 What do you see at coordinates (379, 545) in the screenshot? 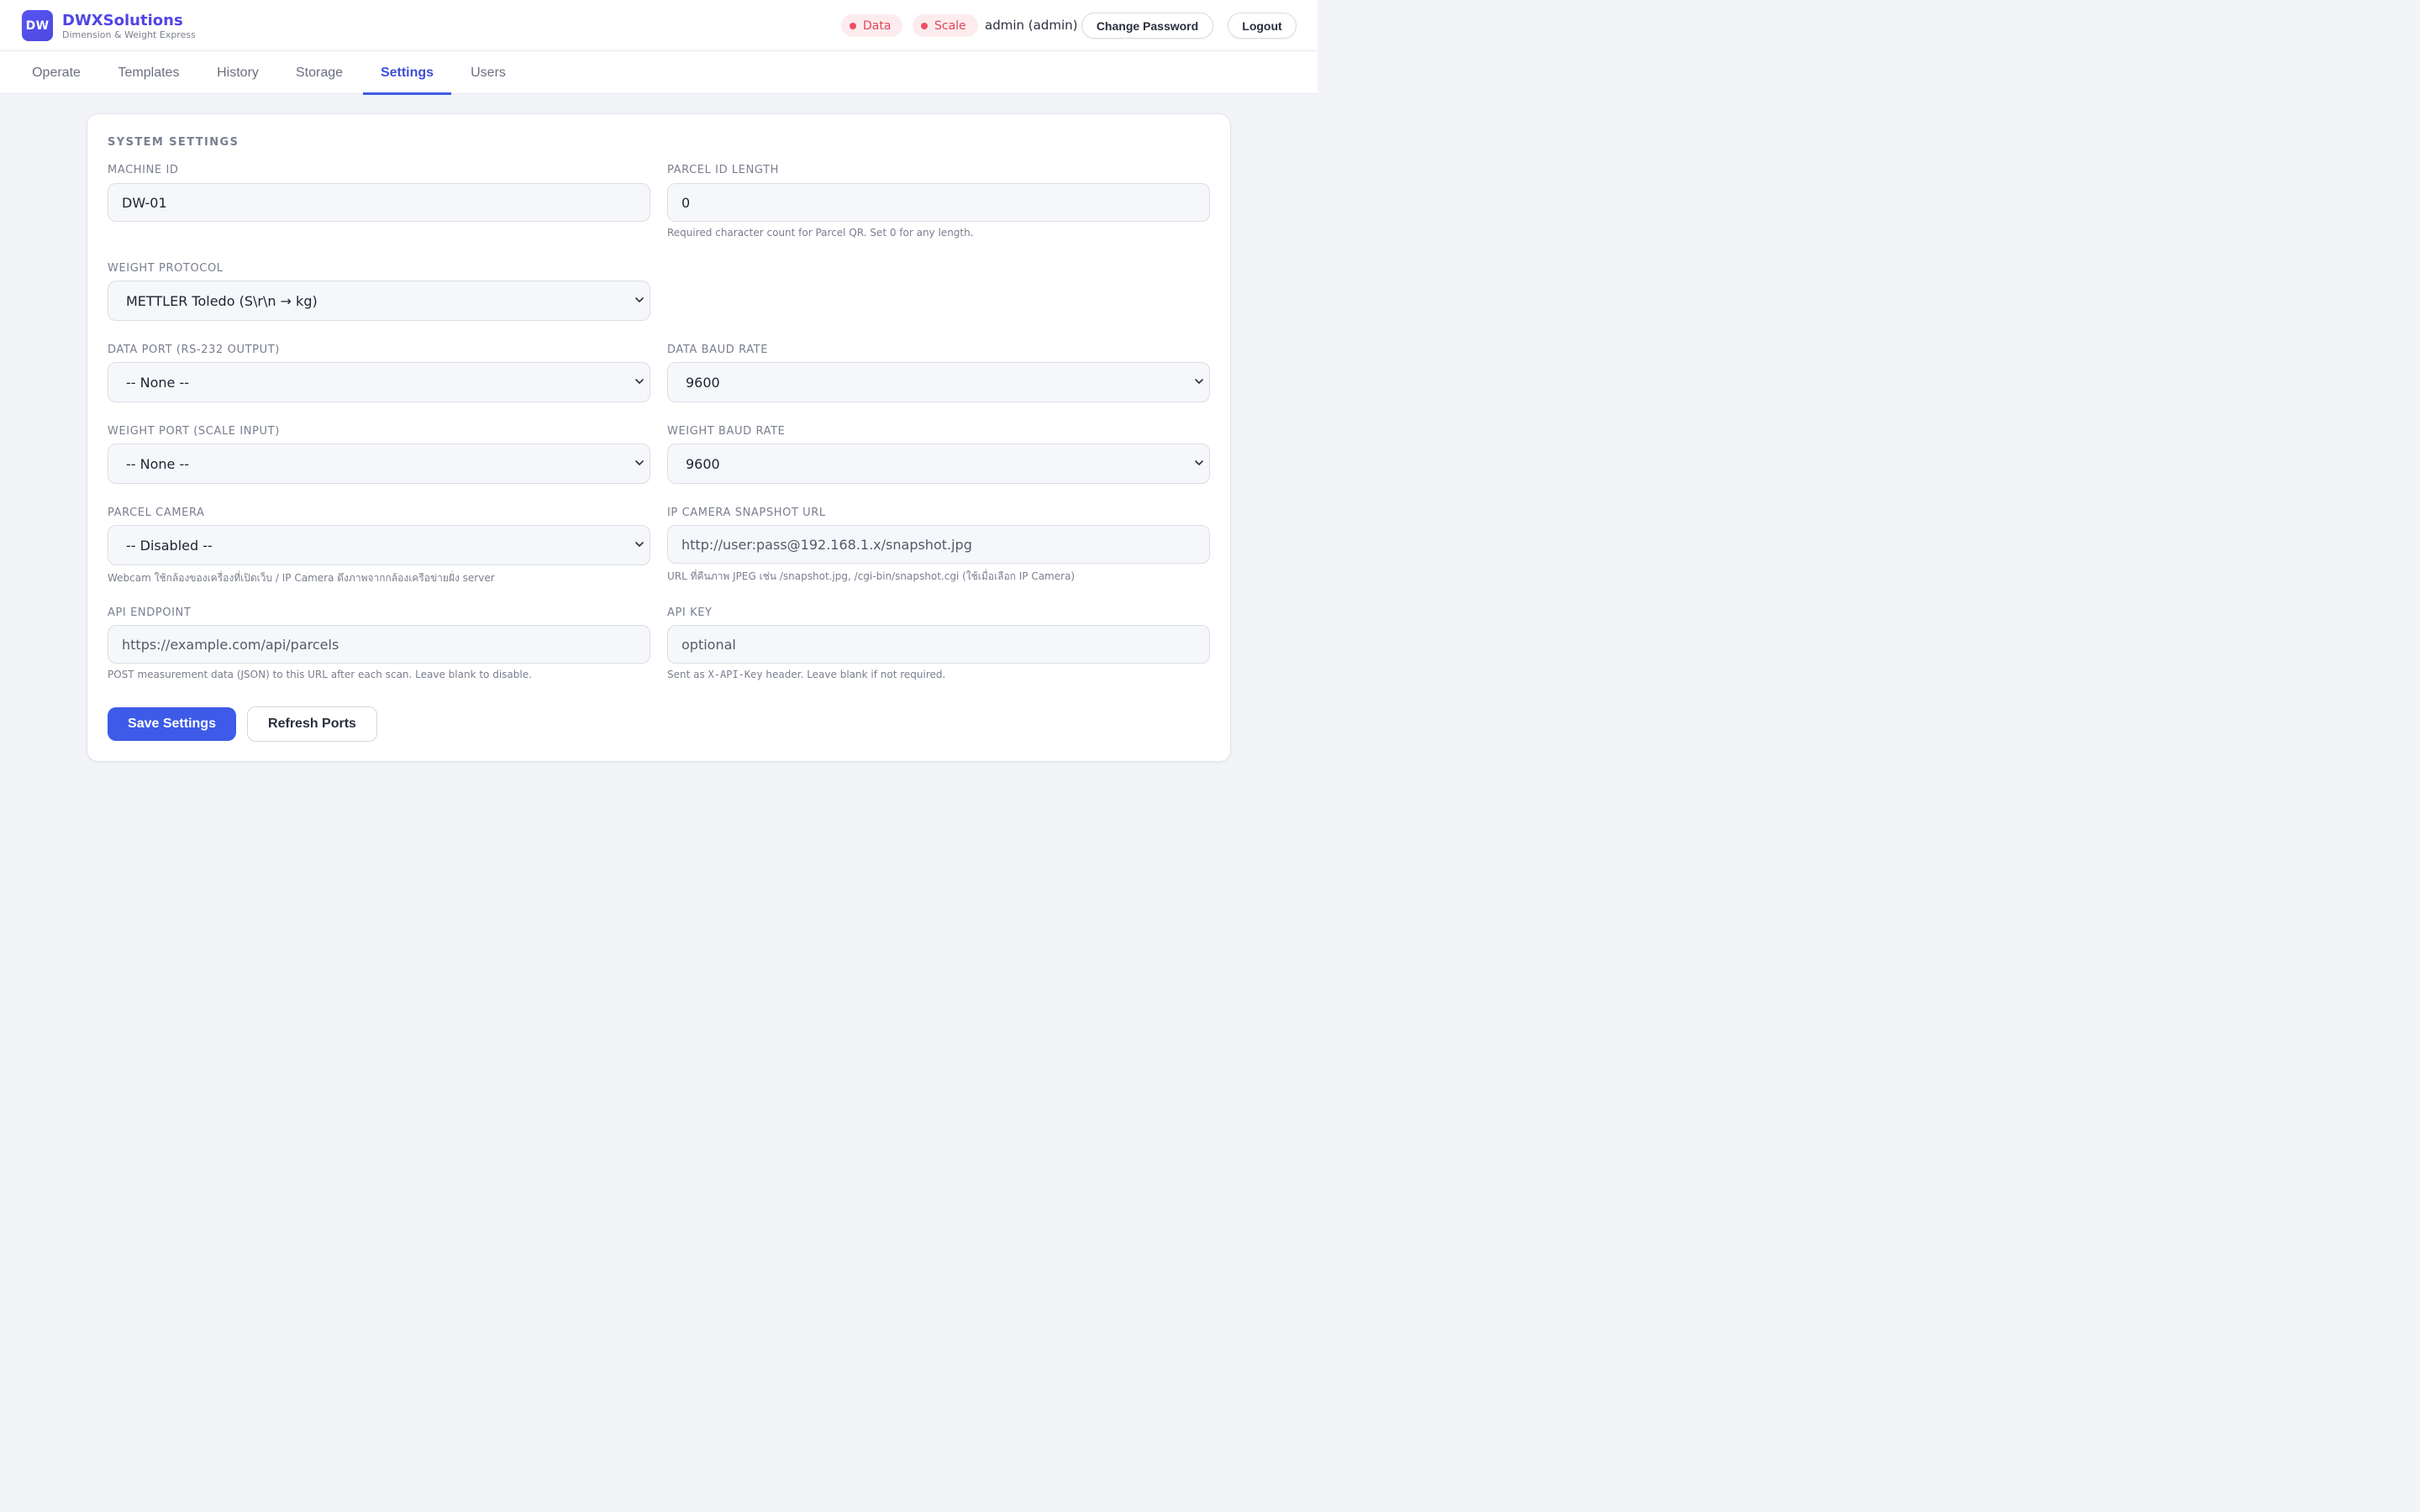
I see `parcel-camera-select: -- Disabled --` at bounding box center [379, 545].